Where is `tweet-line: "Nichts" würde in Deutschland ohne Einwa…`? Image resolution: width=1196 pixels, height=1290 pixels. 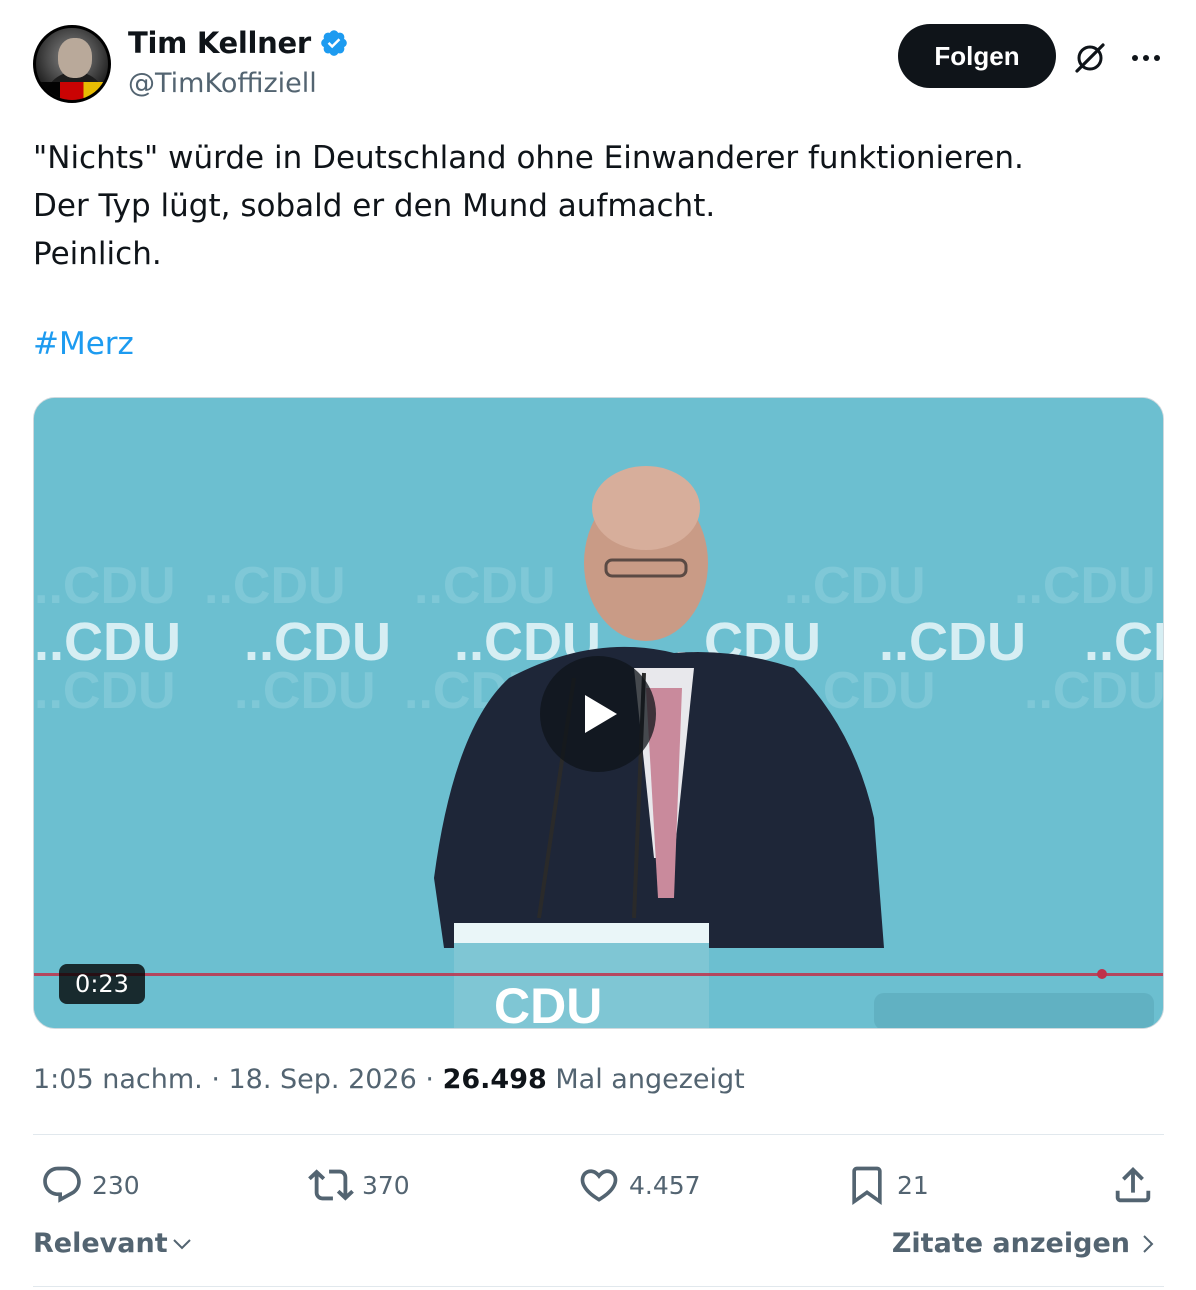 tweet-line: "Nichts" würde in Deutschland ohne Einwa… is located at coordinates (528, 158).